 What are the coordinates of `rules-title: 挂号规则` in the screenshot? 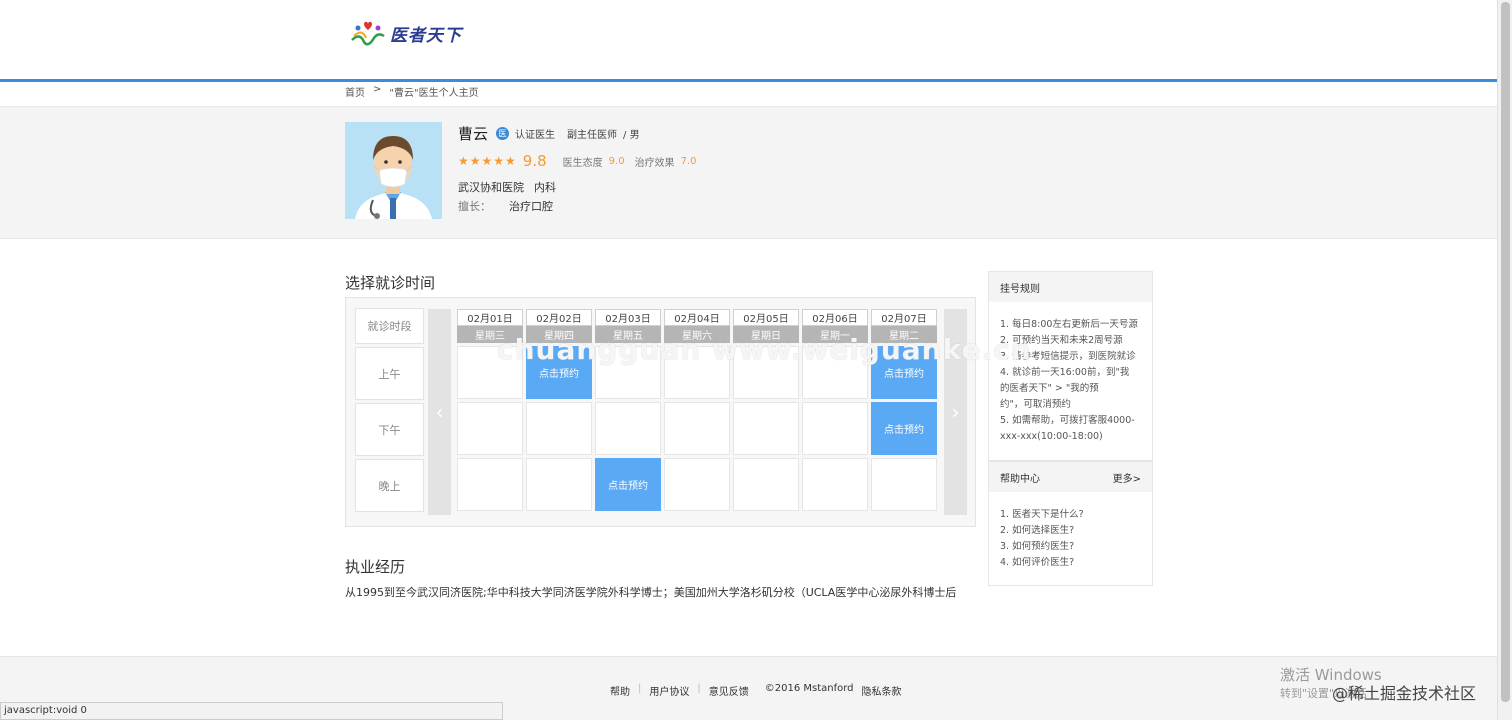 It's located at (1020, 289).